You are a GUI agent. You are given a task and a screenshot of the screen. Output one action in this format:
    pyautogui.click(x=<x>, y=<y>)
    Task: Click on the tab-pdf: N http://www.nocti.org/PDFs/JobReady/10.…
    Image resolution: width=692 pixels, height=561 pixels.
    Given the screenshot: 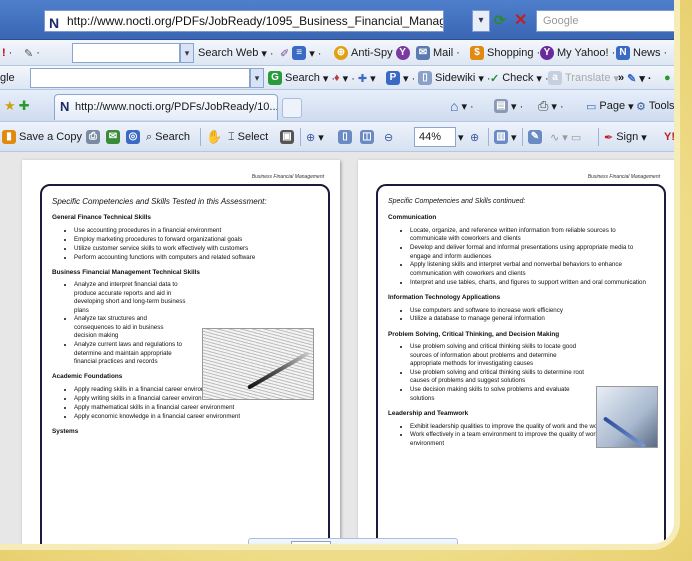 What is the action you would take?
    pyautogui.click(x=166, y=107)
    